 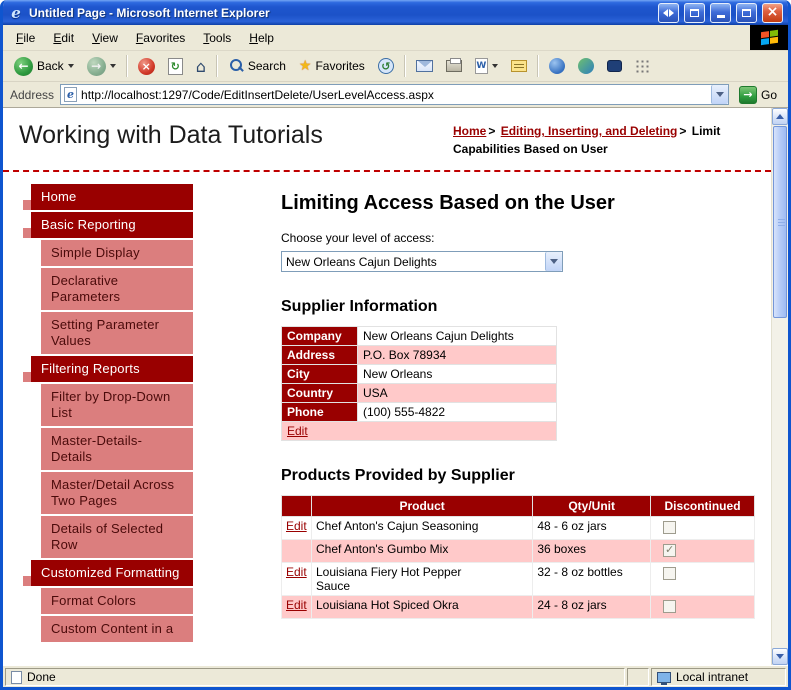 What do you see at coordinates (454, 66) in the screenshot?
I see `print-button` at bounding box center [454, 66].